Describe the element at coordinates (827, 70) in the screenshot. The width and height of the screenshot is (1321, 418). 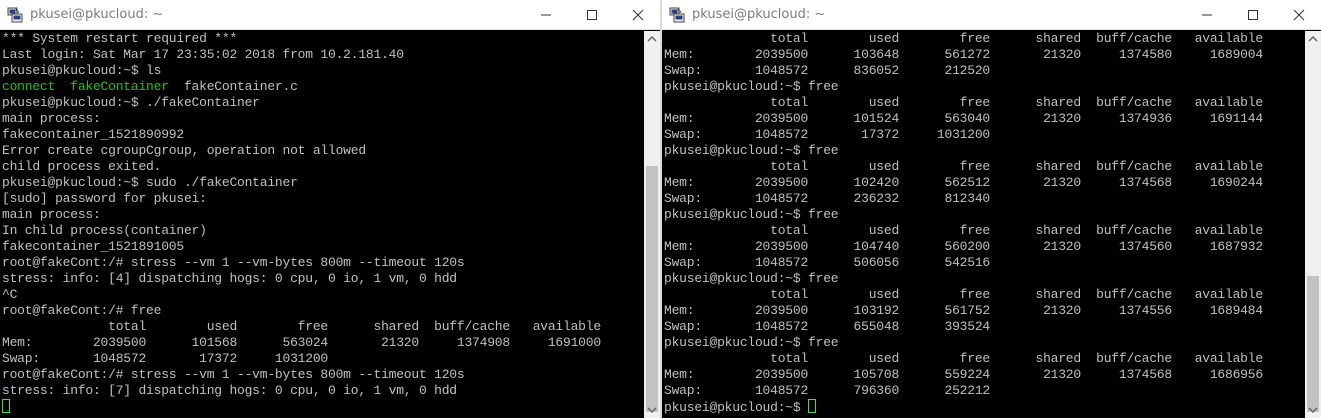
I see `terminal-text: Swap: 1048572 836052 212520` at that location.